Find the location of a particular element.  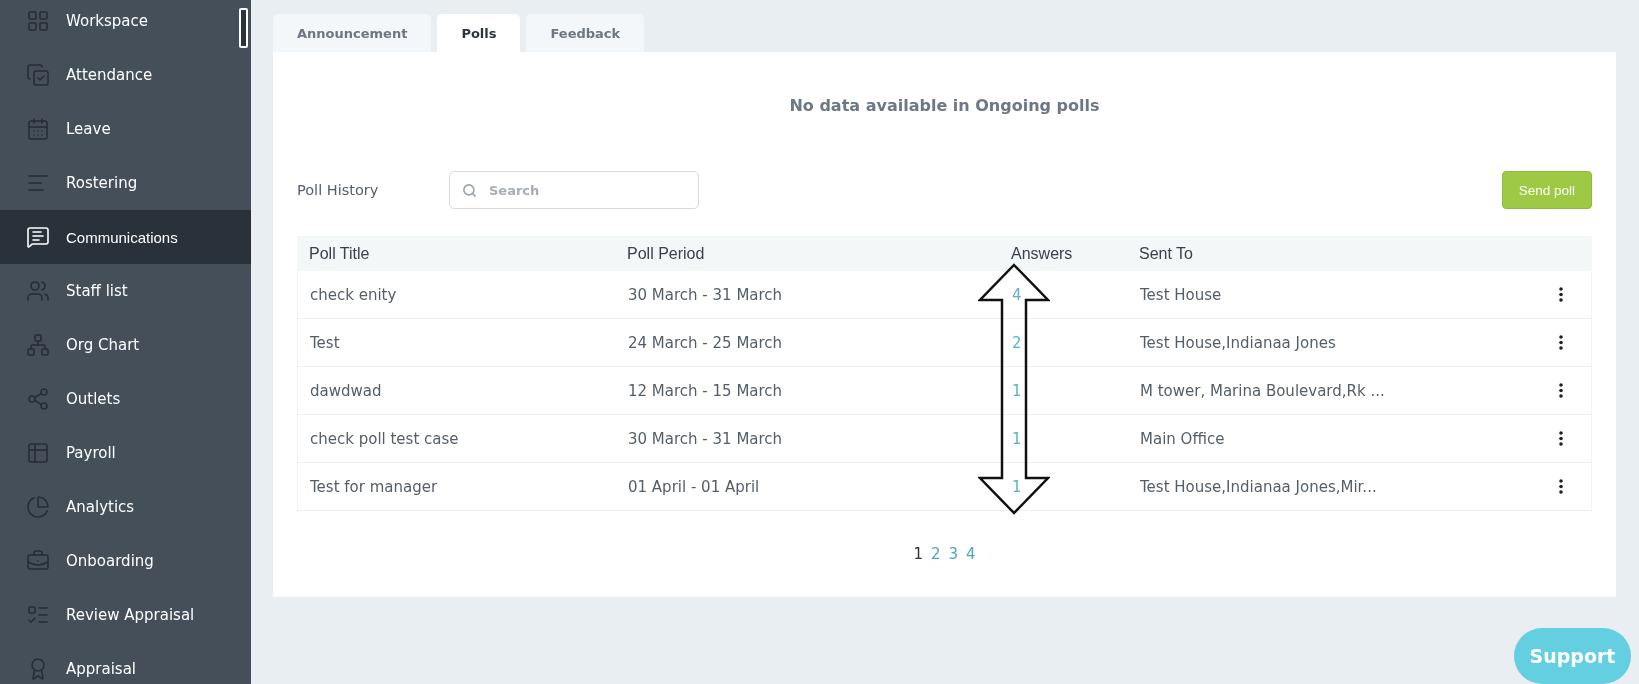

table-cell-text: 24 March - 25 March is located at coordinates (706, 342).